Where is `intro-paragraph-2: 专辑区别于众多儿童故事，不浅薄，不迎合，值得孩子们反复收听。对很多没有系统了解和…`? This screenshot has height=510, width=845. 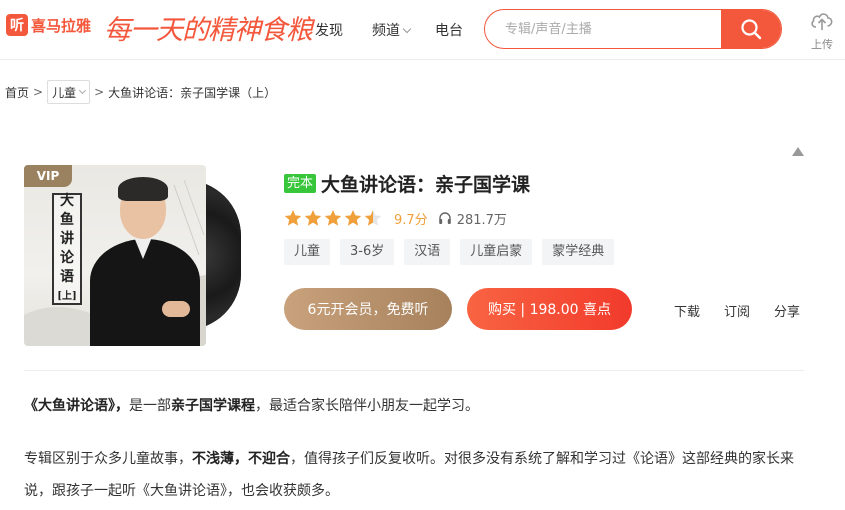
intro-paragraph-2: 专辑区别于众多儿童故事，不浅薄，不迎合，值得孩子们反复收听。对很多没有系统了解和… is located at coordinates (414, 475).